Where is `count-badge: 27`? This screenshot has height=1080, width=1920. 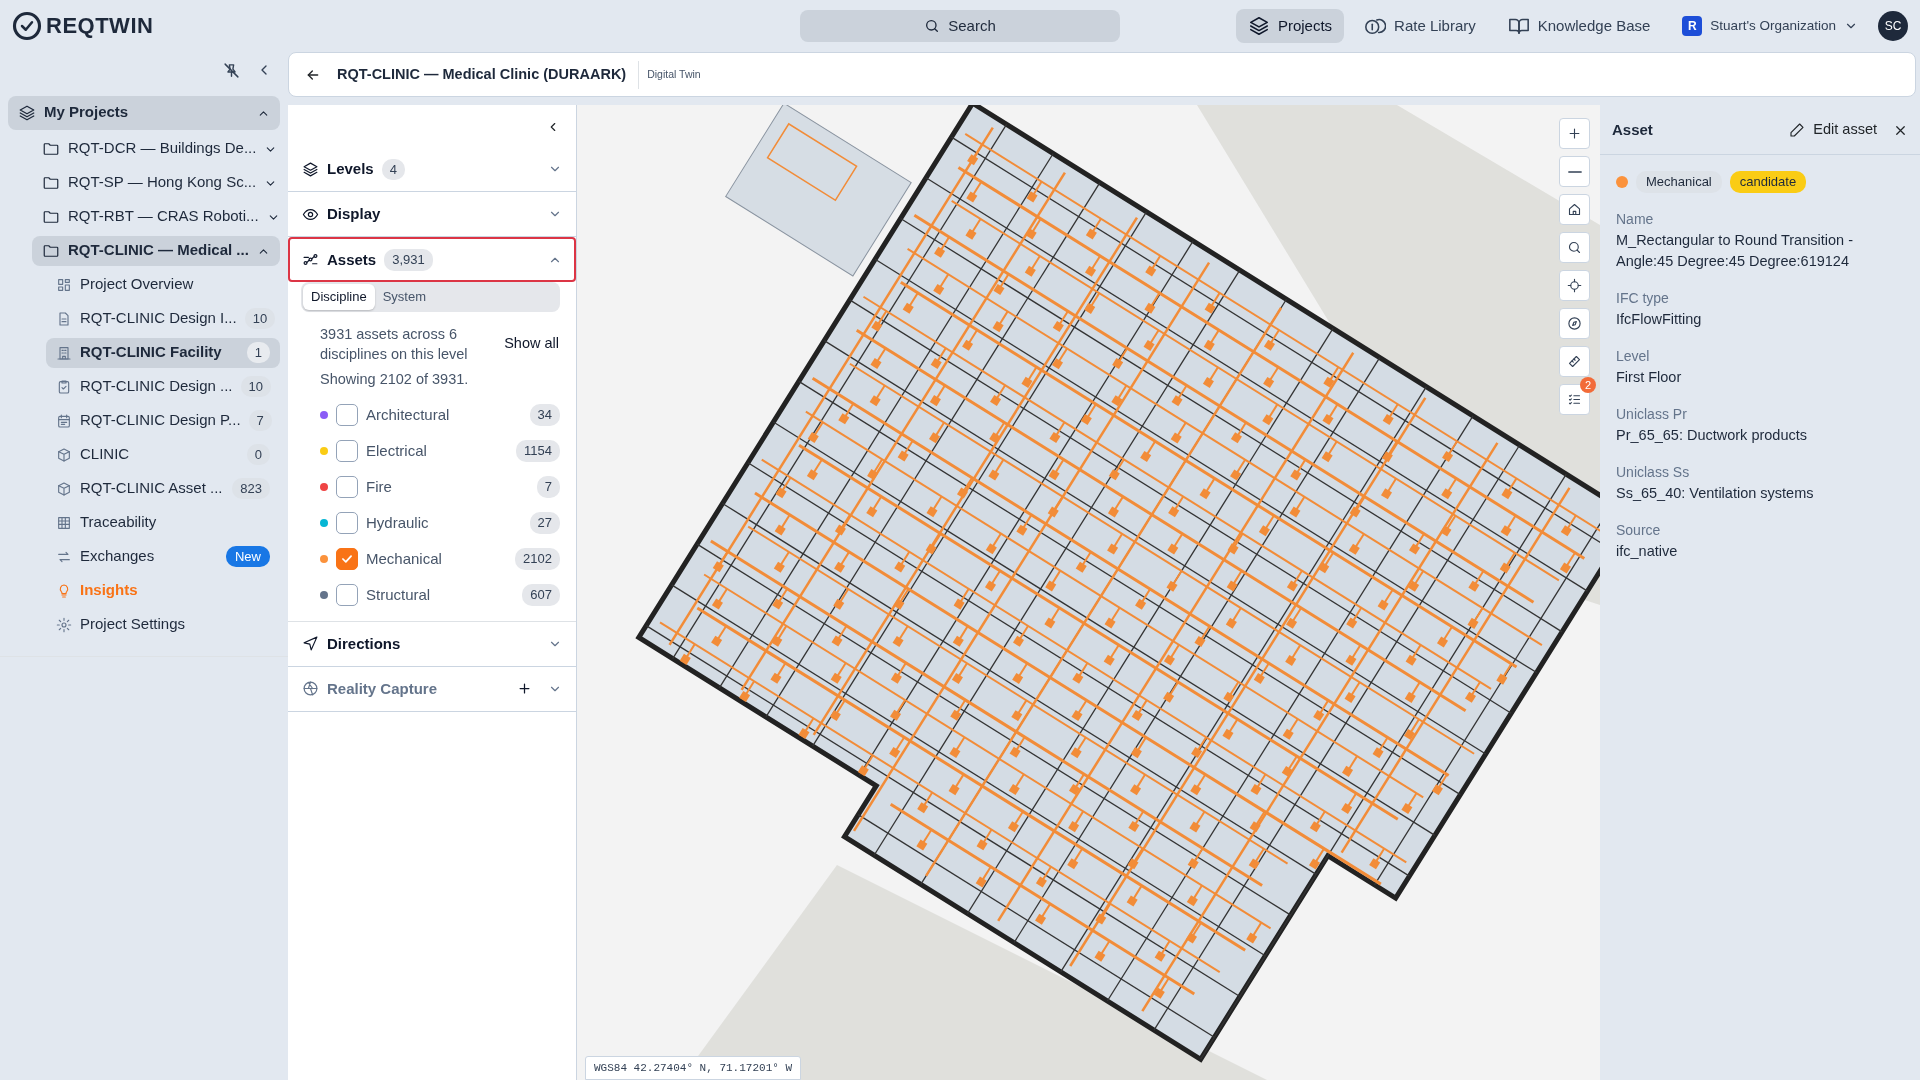
count-badge: 27 is located at coordinates (544, 523).